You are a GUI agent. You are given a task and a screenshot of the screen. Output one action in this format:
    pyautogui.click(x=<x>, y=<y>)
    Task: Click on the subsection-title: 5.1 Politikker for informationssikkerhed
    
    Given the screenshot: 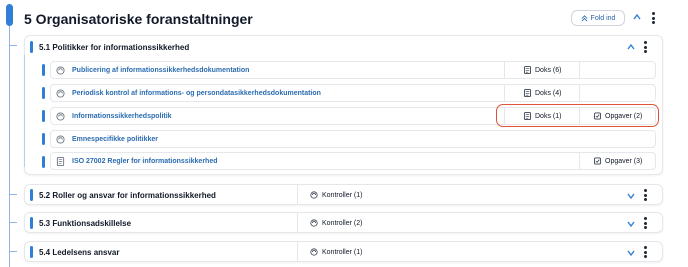 What is the action you would take?
    pyautogui.click(x=114, y=47)
    